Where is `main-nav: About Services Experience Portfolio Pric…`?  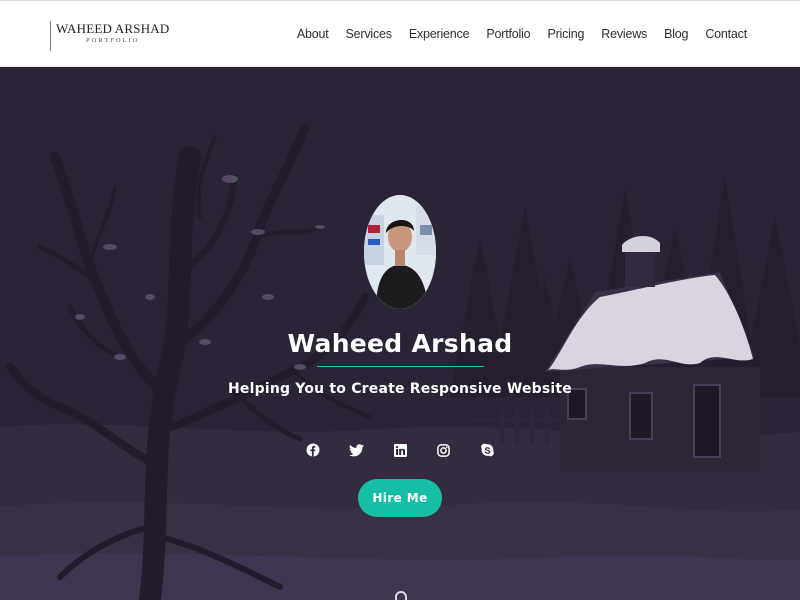 main-nav: About Services Experience Portfolio Pric… is located at coordinates (522, 34).